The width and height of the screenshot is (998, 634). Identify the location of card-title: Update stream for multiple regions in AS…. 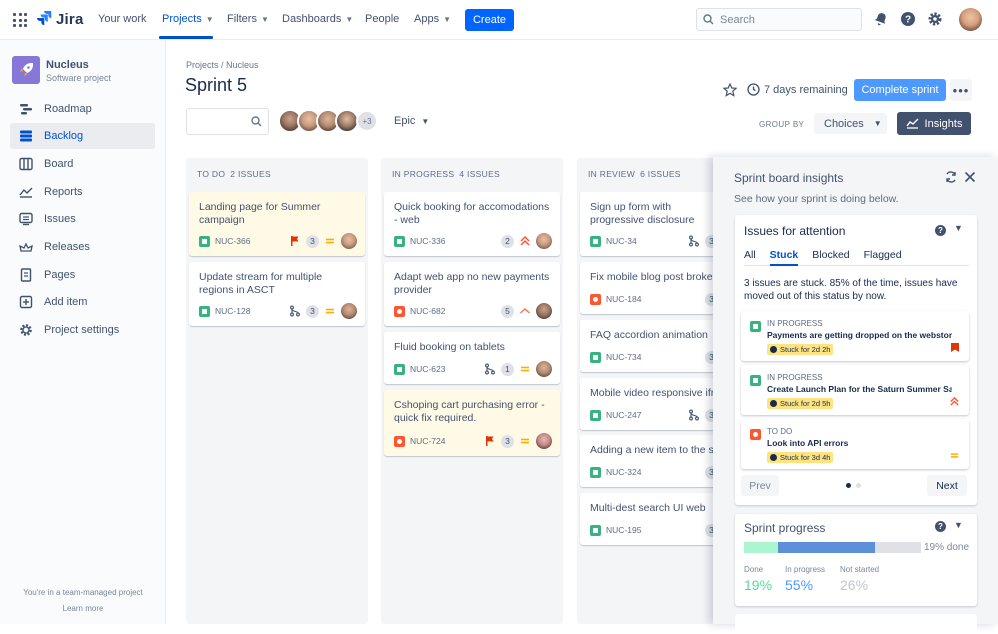
(261, 283).